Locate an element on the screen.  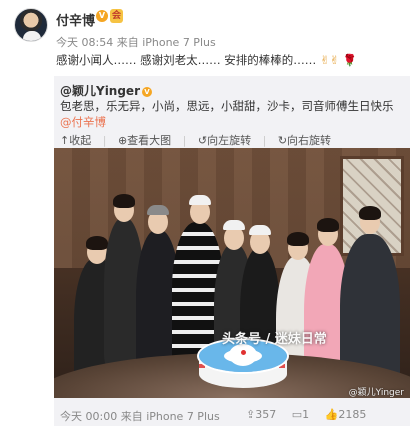
collapse-button: ↑收起 is located at coordinates (75, 140).